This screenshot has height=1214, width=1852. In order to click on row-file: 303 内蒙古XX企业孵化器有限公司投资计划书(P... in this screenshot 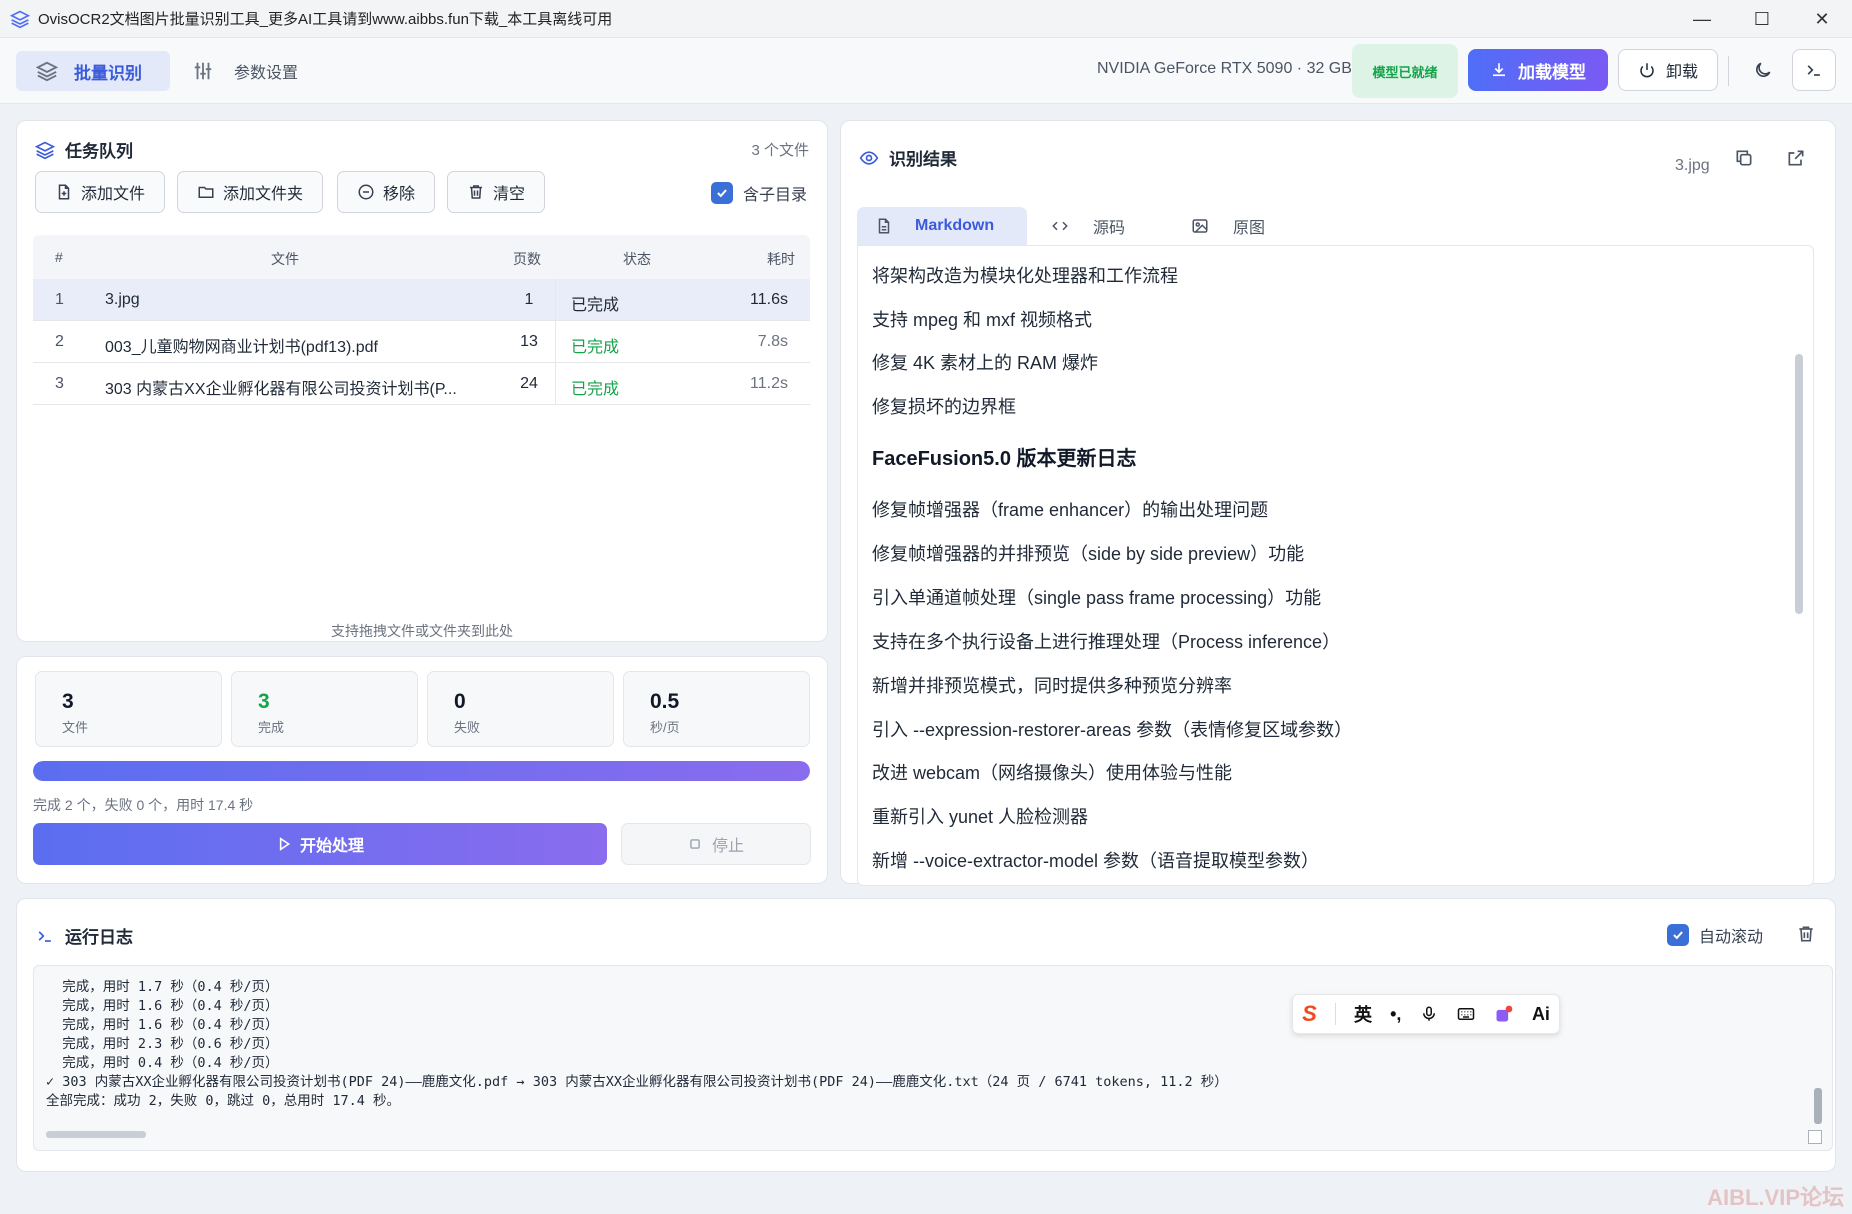, I will do `click(281, 389)`.